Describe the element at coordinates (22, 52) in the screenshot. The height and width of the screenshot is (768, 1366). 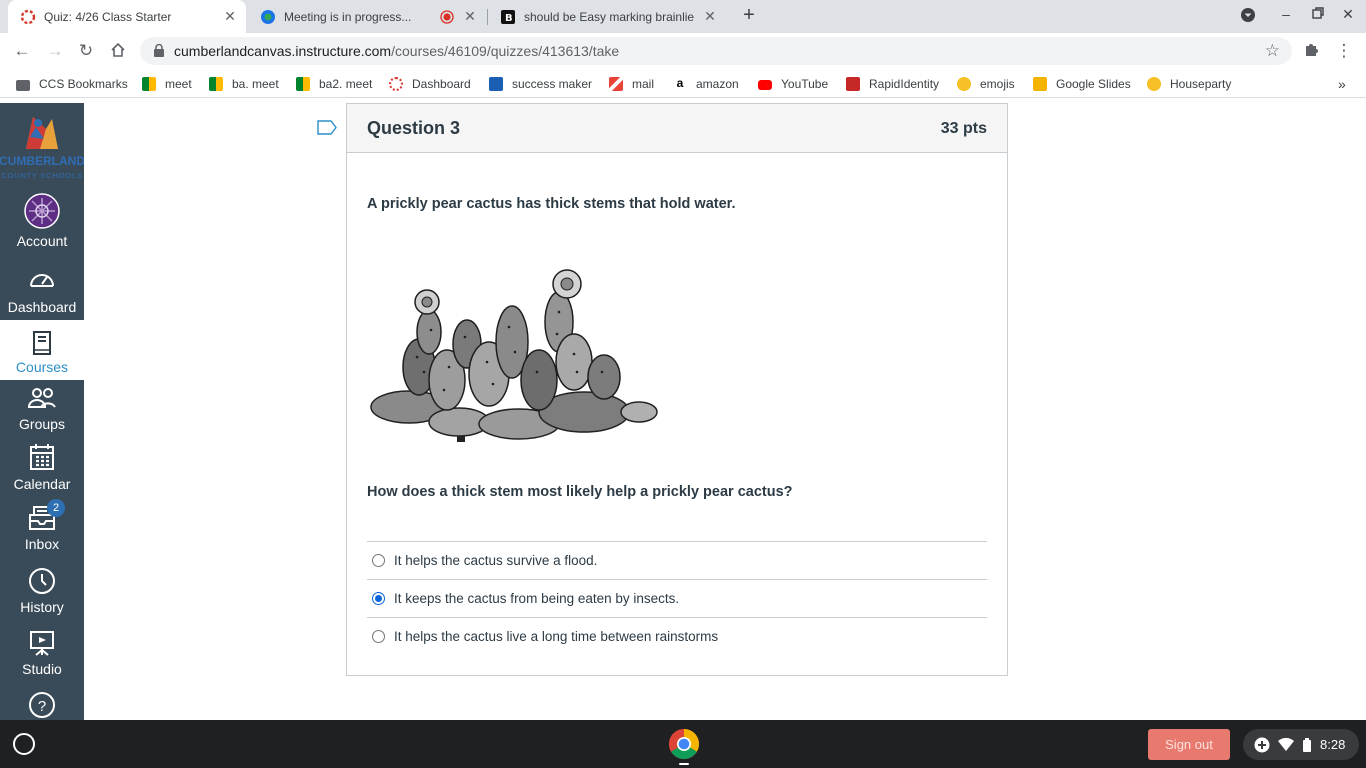
I see `back-arrow-icon: ←` at that location.